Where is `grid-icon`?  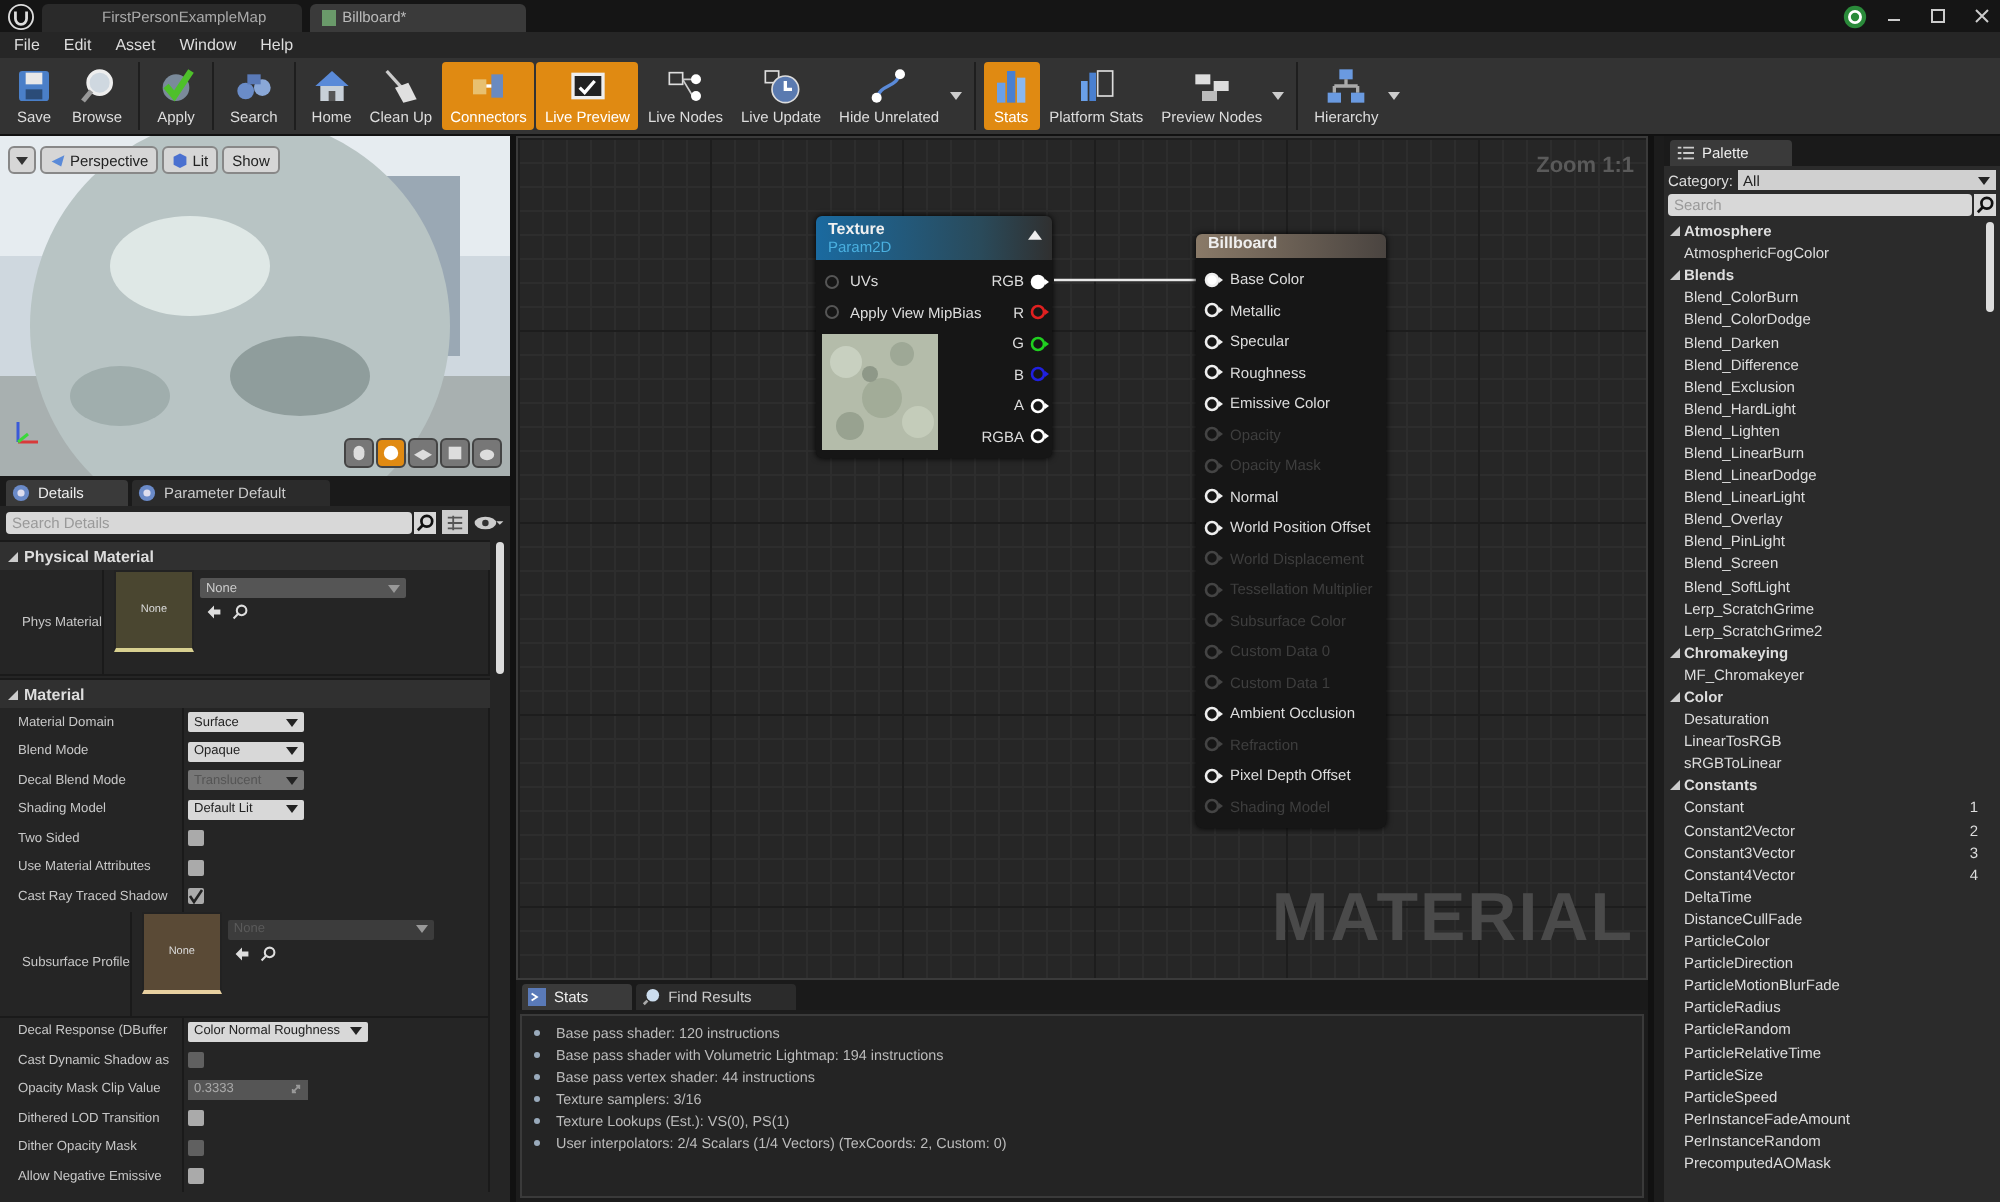 grid-icon is located at coordinates (455, 522).